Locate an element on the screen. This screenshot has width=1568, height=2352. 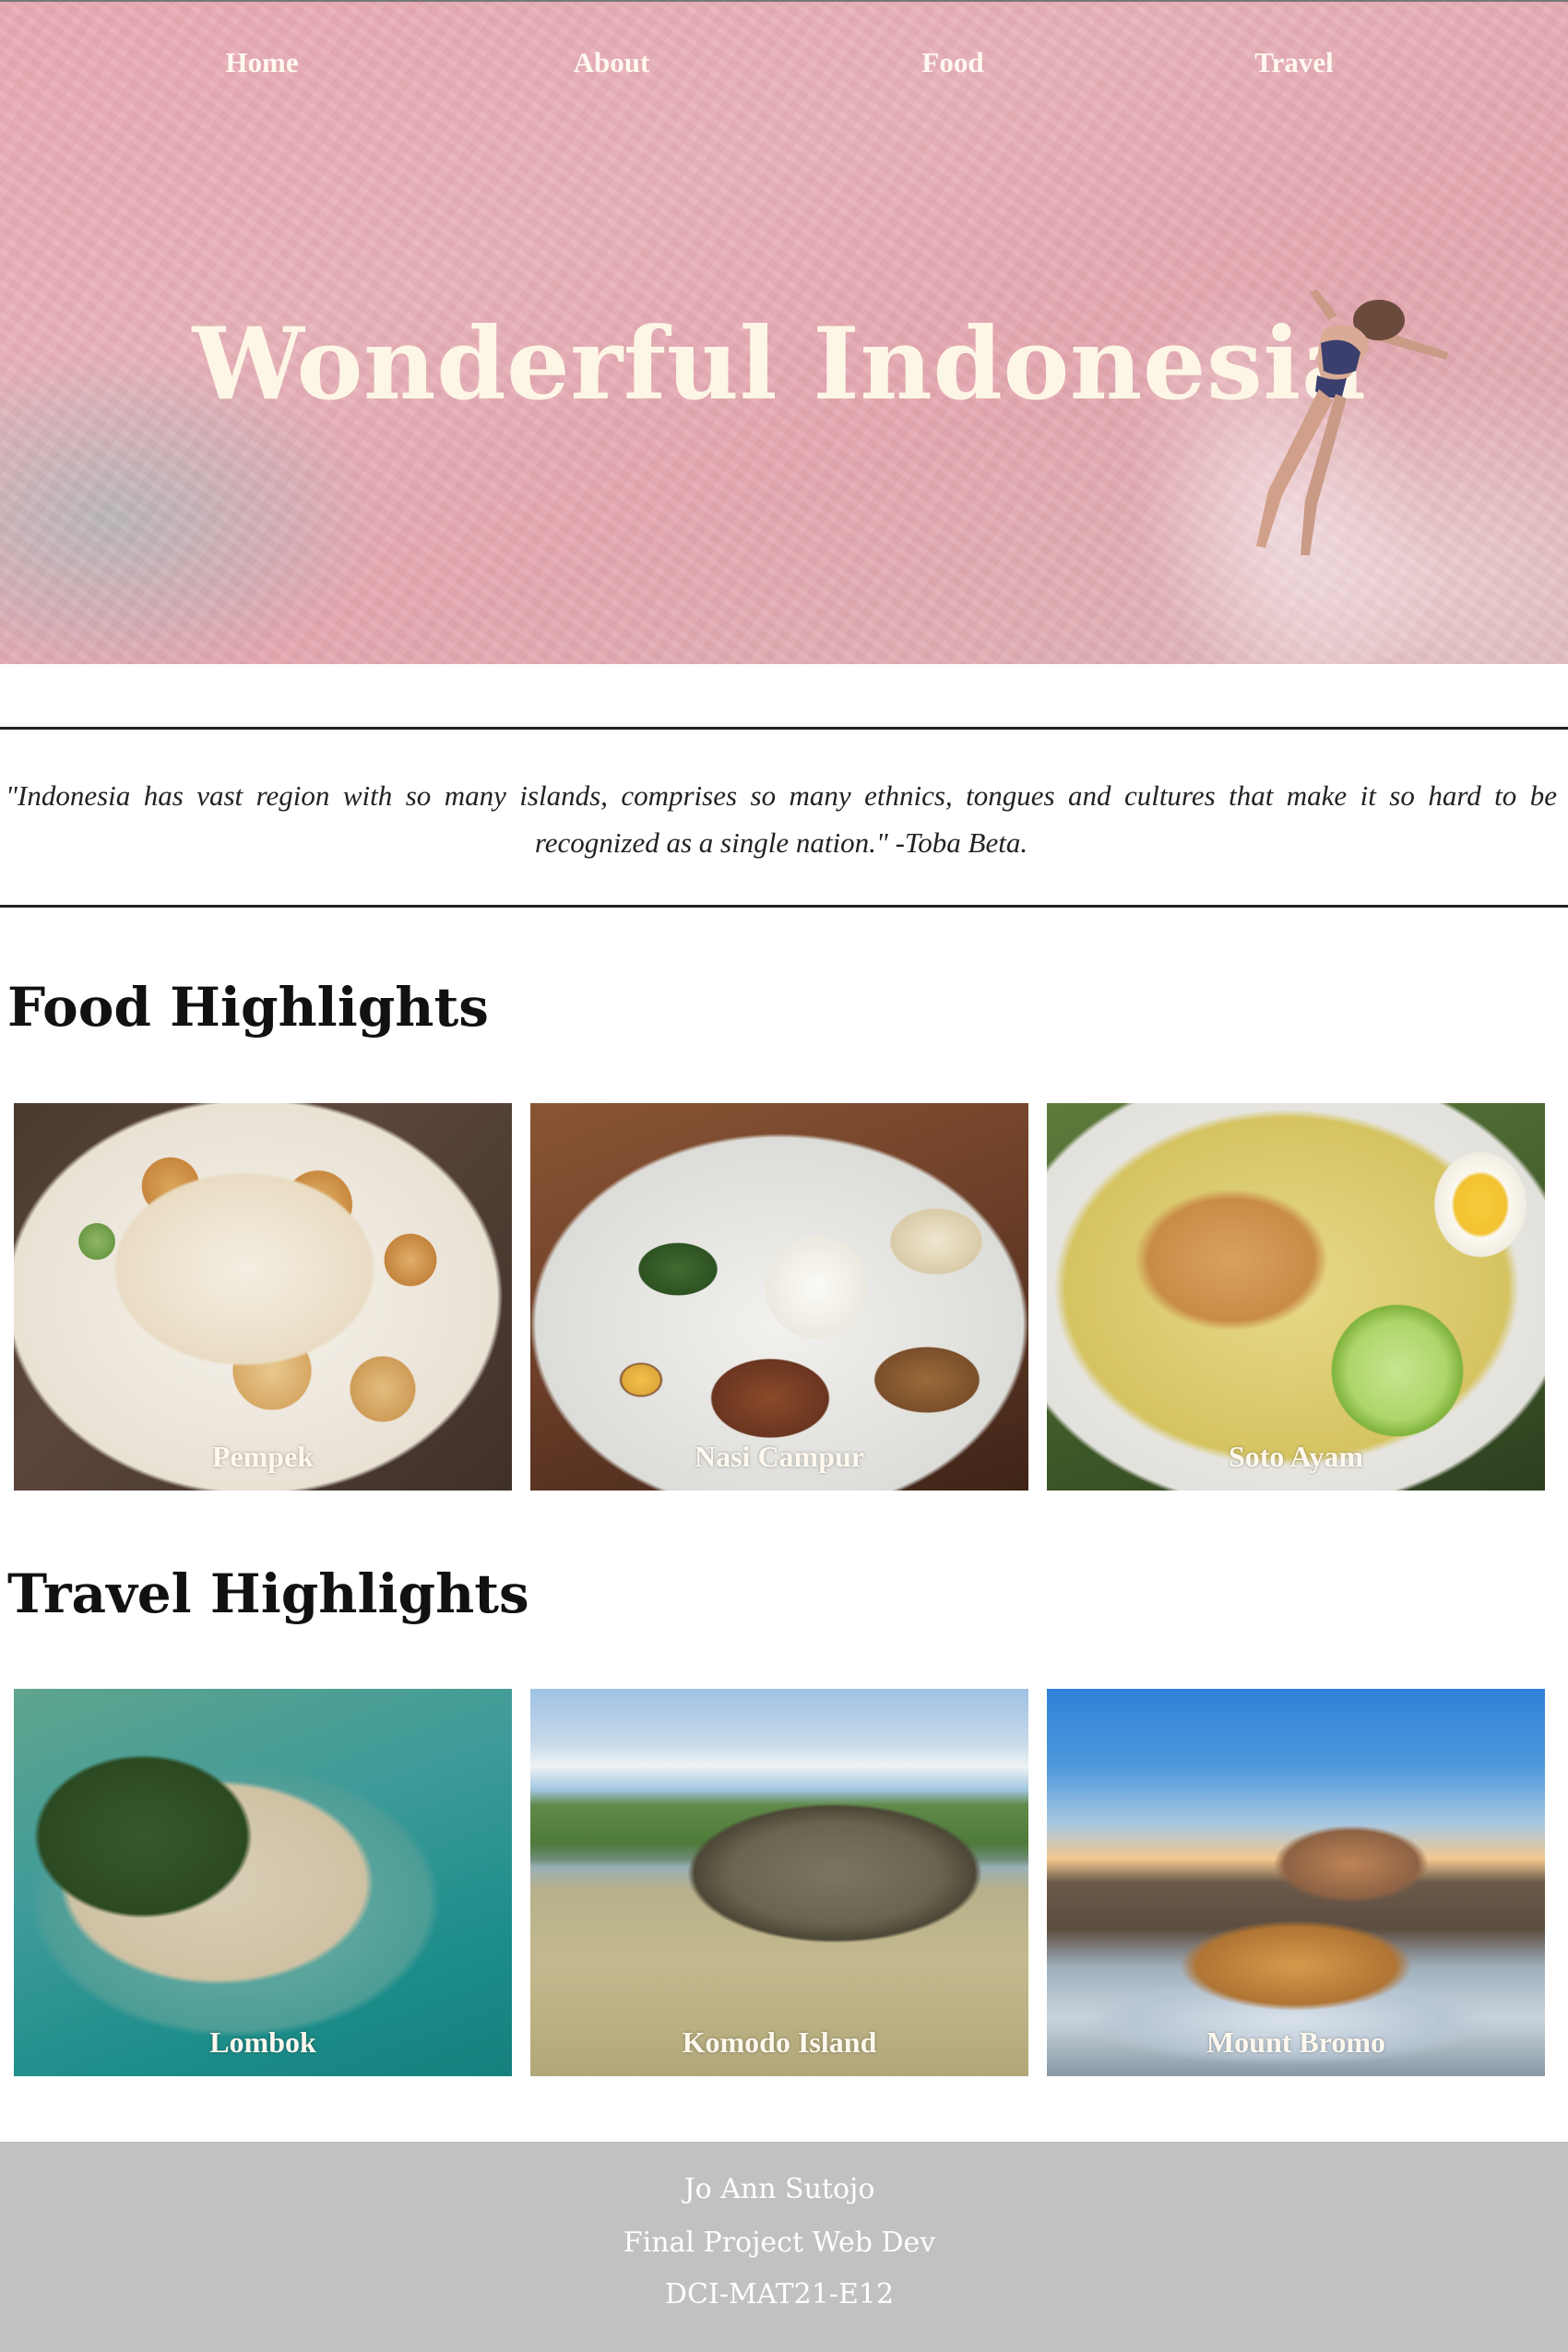
travel-card-label: Komodo Island is located at coordinates (779, 2042).